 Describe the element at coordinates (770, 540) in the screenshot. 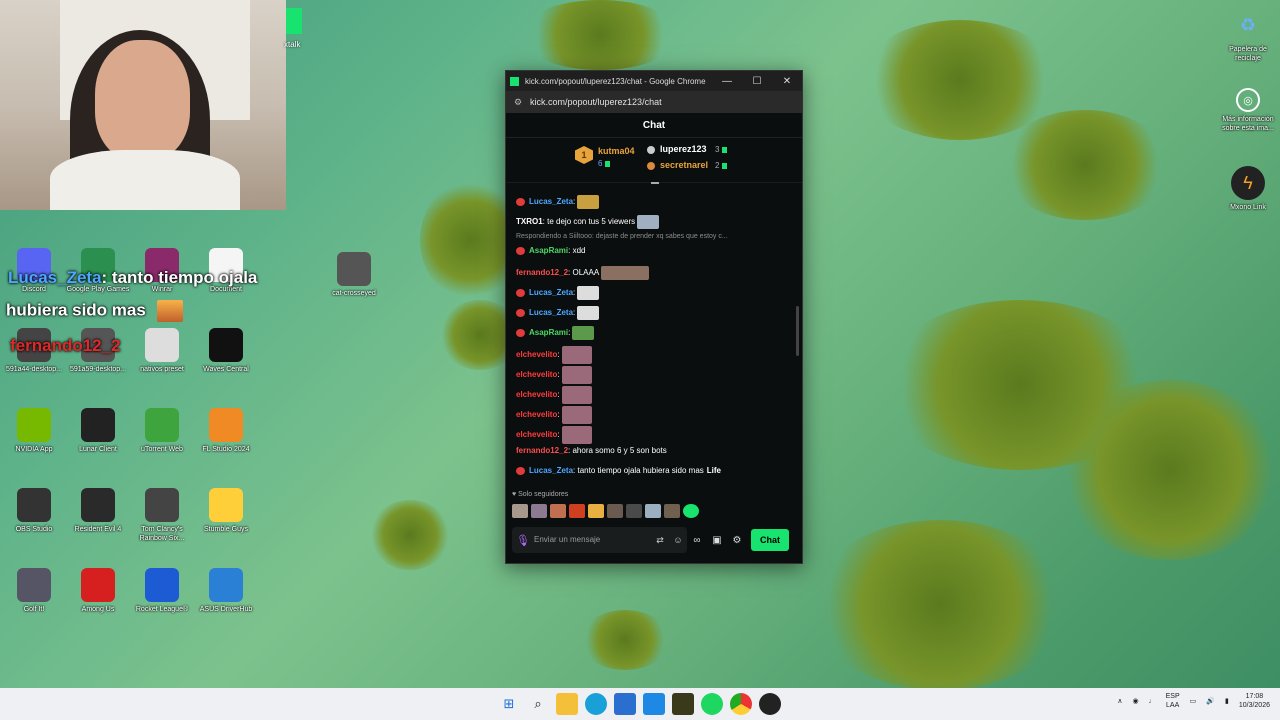

I see `send-chat-button: Chat` at that location.